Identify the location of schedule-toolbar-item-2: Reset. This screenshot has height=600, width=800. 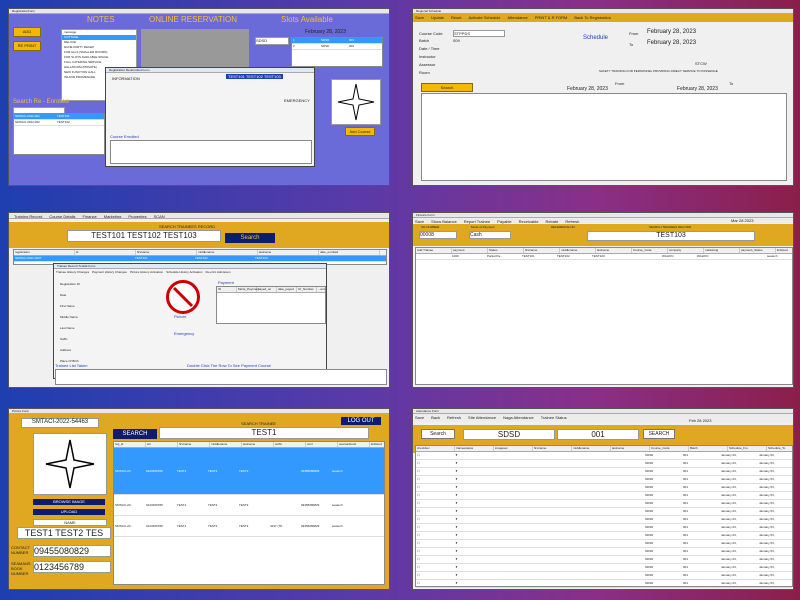
(456, 17).